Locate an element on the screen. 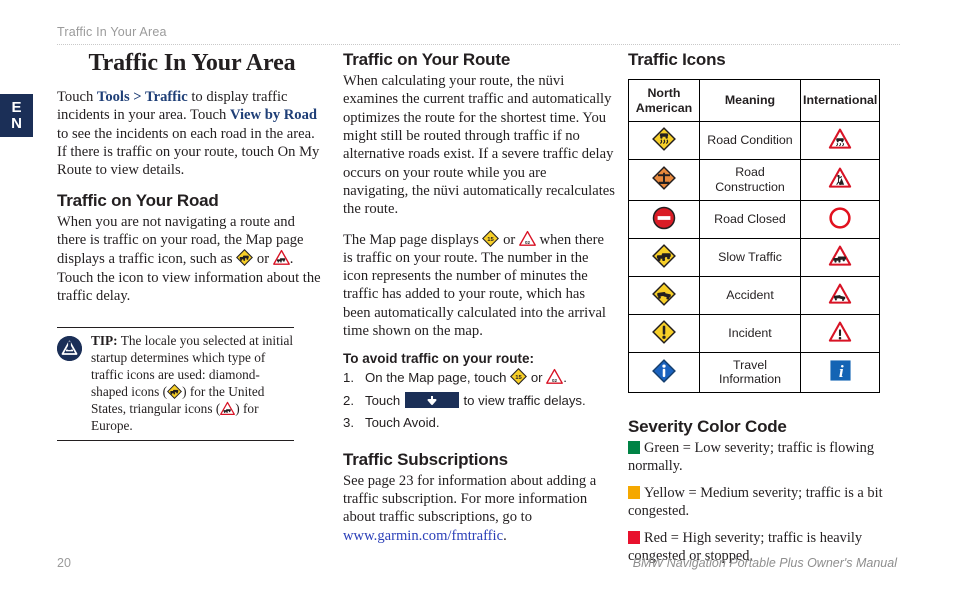  triangle-incident-icon is located at coordinates (840, 331).